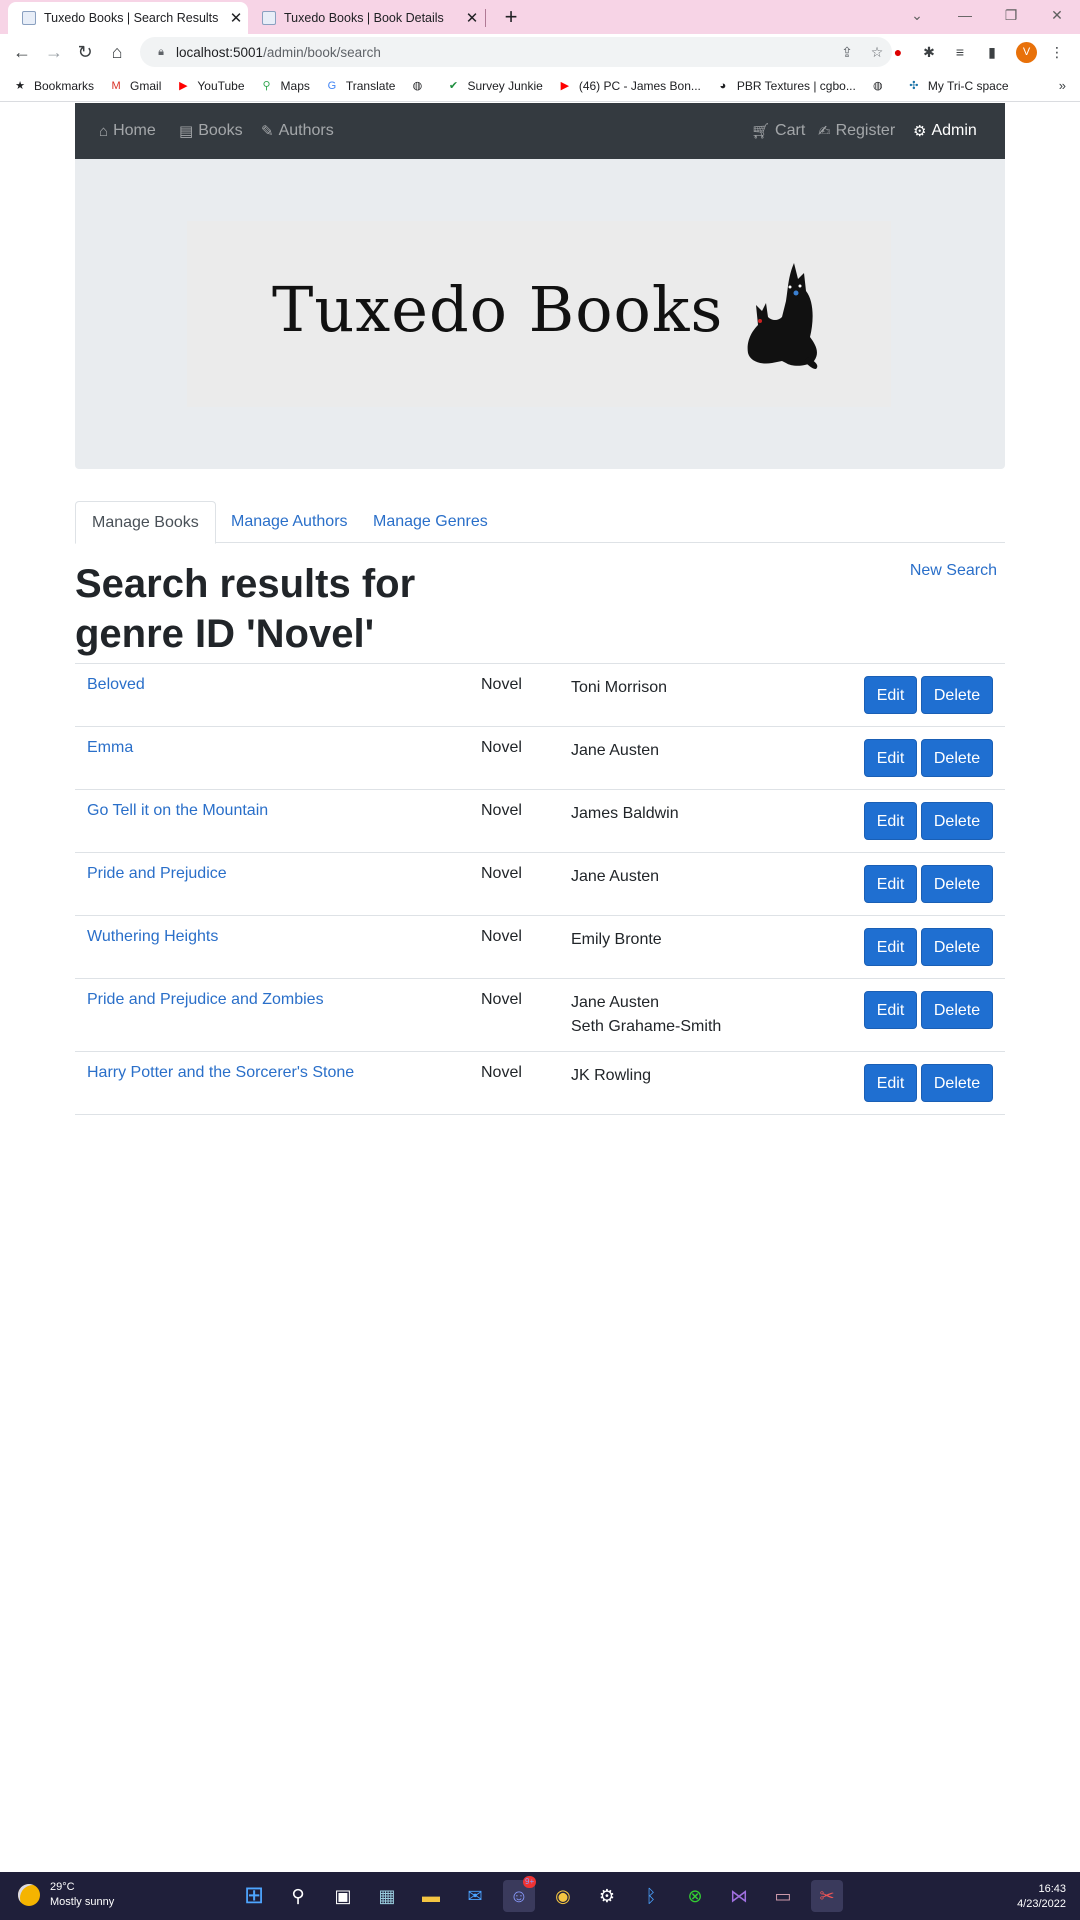  I want to click on calculator-icon: ▦, so click(387, 1896).